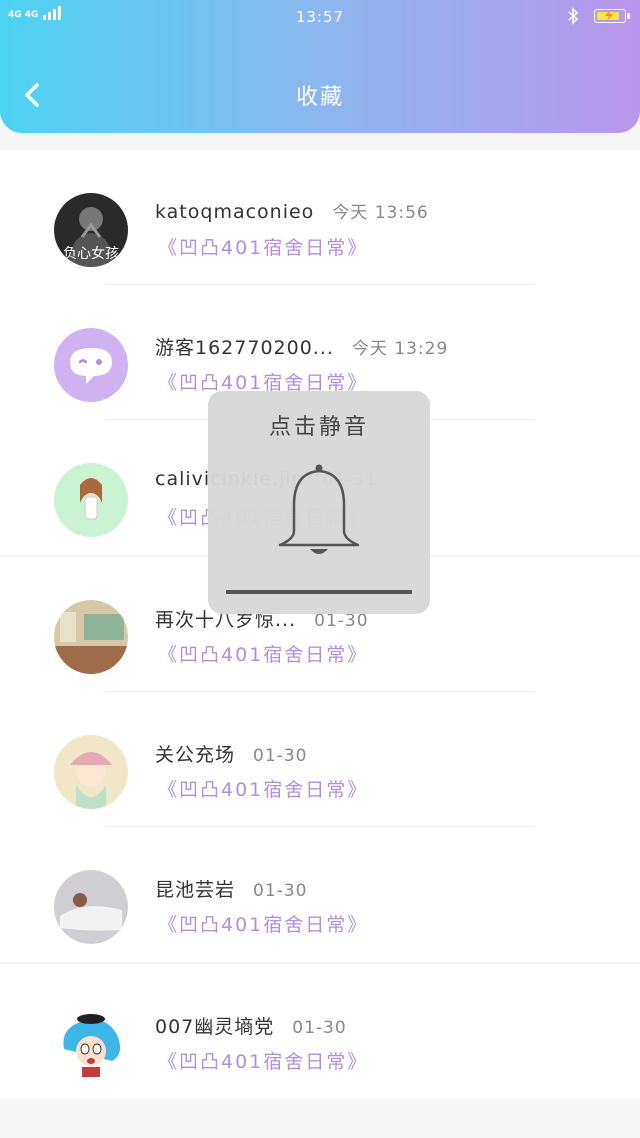  I want to click on timestamp: 今天 13:29, so click(400, 349).